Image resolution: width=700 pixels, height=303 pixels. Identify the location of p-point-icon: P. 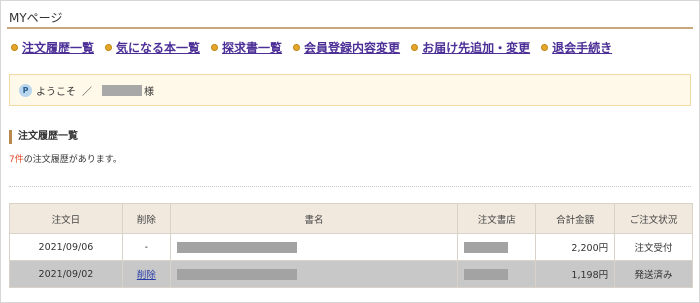
(25, 90).